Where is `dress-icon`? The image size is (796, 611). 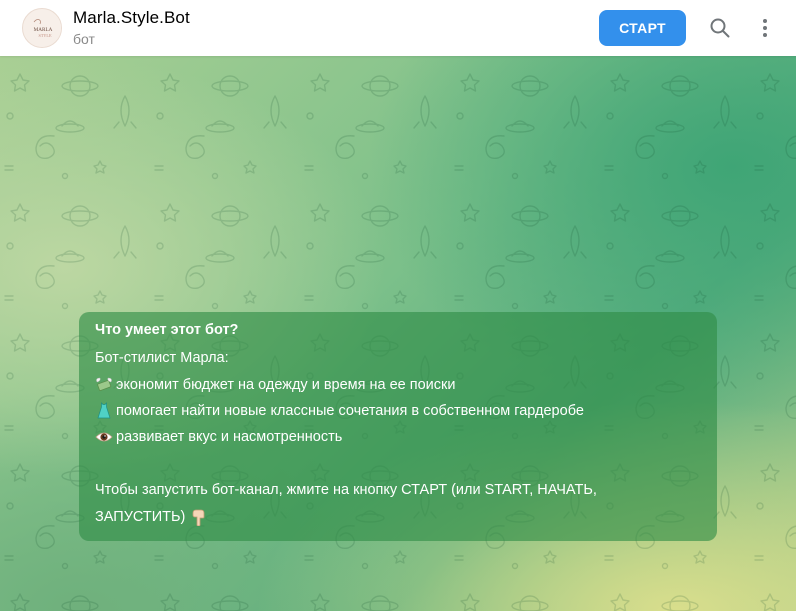 dress-icon is located at coordinates (104, 411).